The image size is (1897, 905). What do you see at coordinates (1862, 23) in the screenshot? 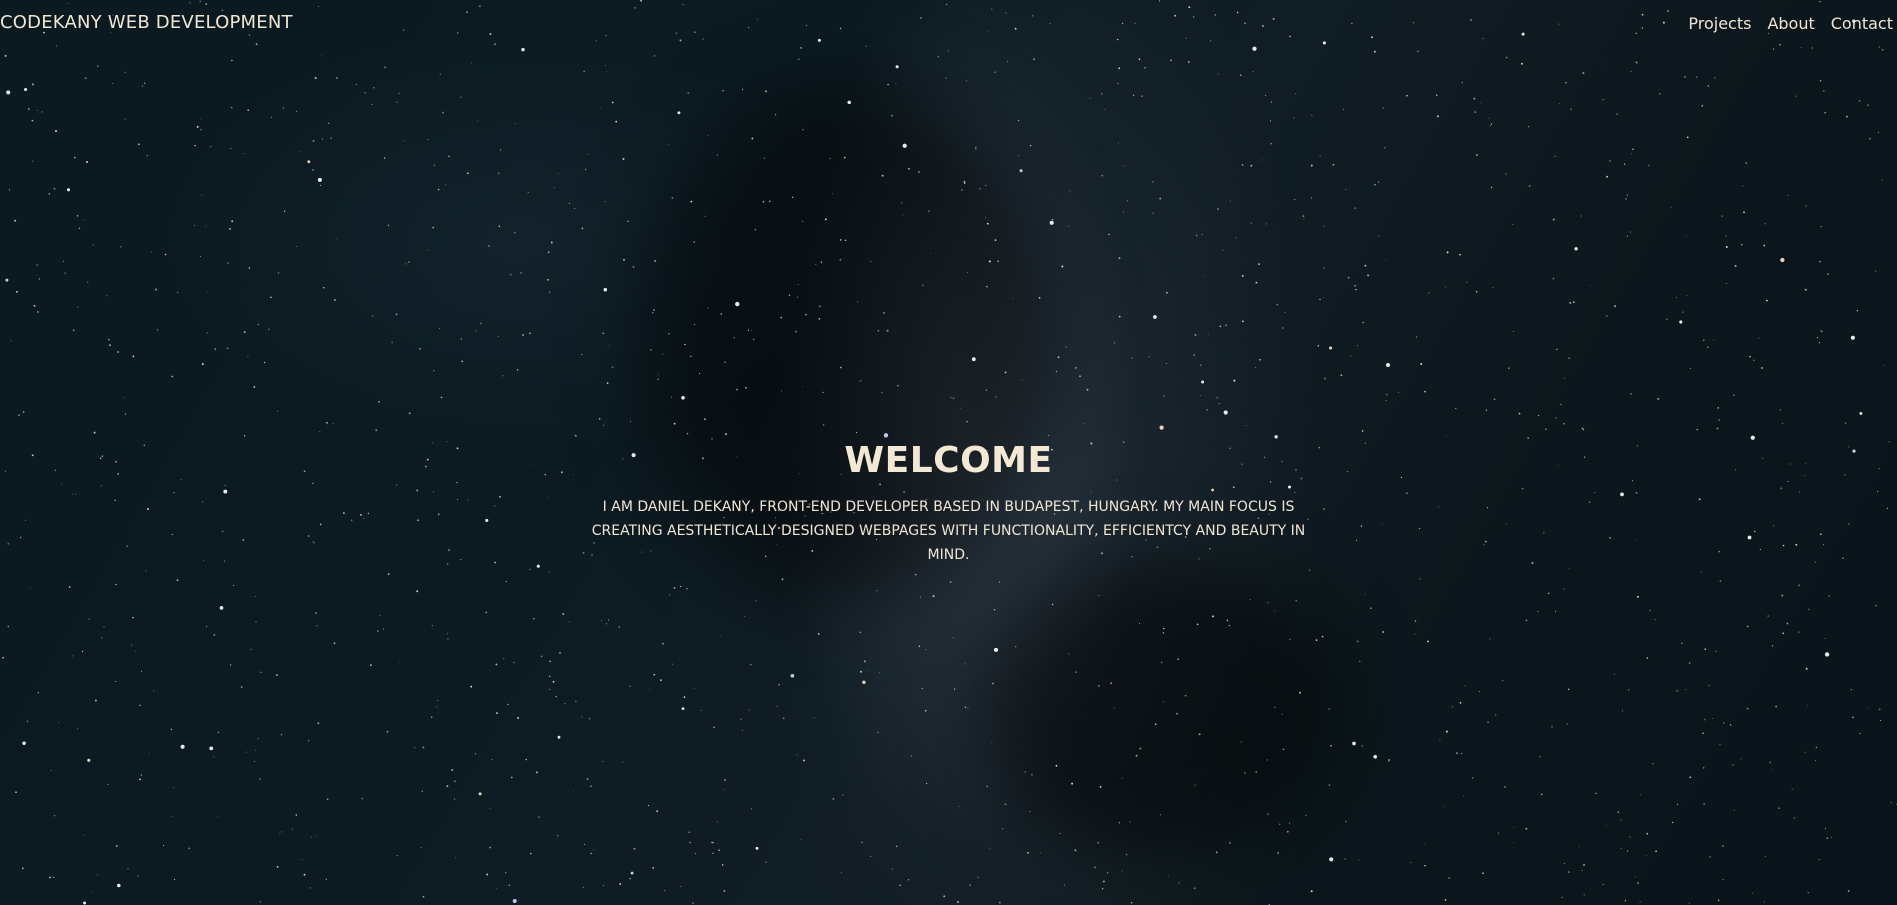
I see `nav-link-contact: Contact` at bounding box center [1862, 23].